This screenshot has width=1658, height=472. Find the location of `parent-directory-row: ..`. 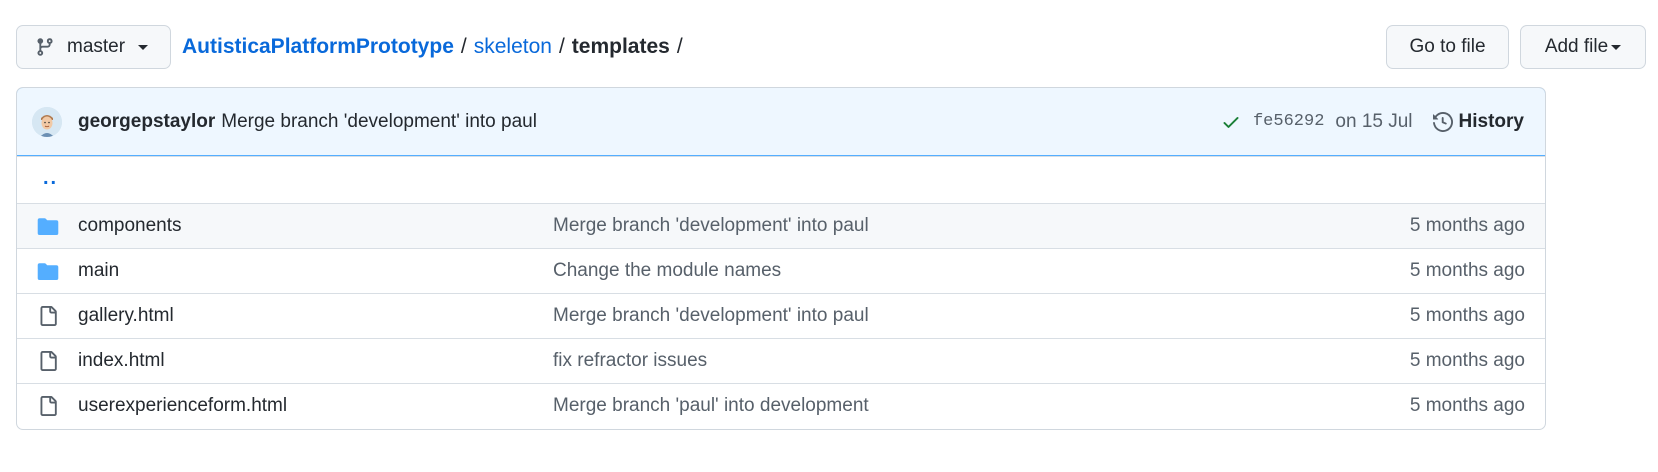

parent-directory-row: .. is located at coordinates (781, 179).